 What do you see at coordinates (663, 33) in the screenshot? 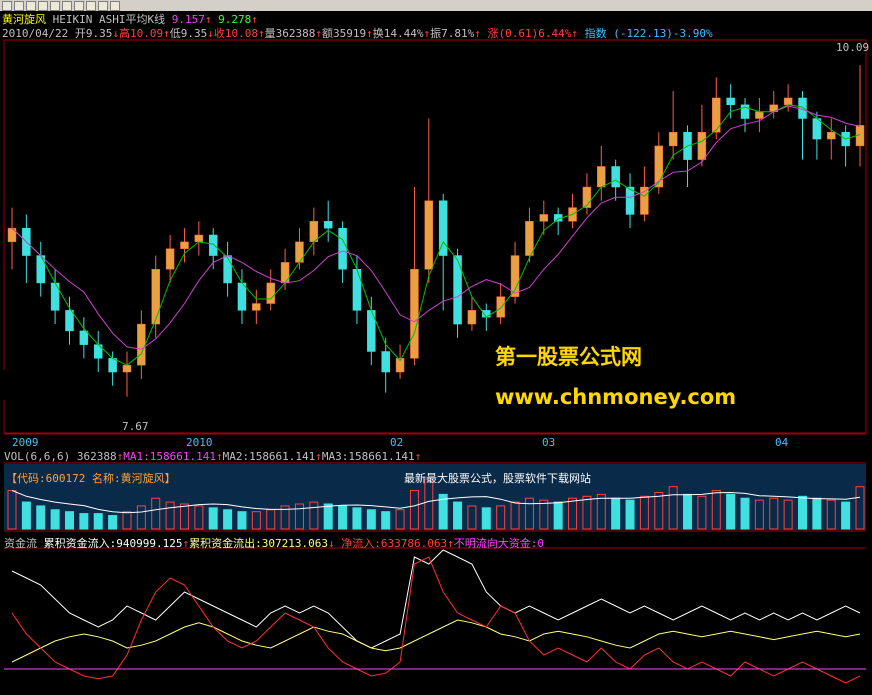
I see `quote-index-value: (-122.13)-3.90%` at bounding box center [663, 33].